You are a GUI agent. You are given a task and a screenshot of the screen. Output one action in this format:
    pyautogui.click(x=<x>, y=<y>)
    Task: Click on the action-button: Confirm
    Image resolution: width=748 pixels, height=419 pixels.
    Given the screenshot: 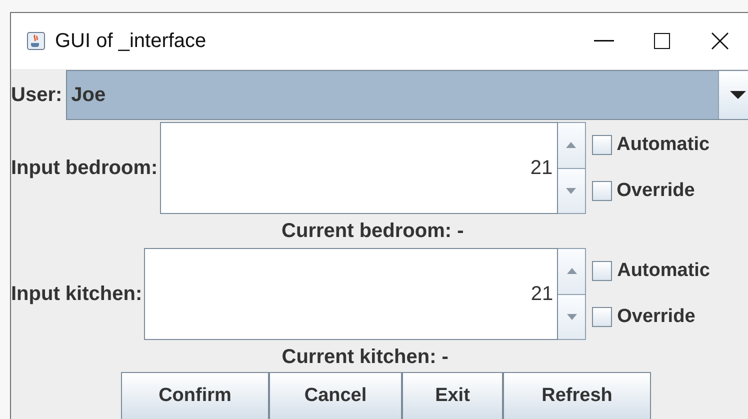 What is the action you would take?
    pyautogui.click(x=195, y=395)
    